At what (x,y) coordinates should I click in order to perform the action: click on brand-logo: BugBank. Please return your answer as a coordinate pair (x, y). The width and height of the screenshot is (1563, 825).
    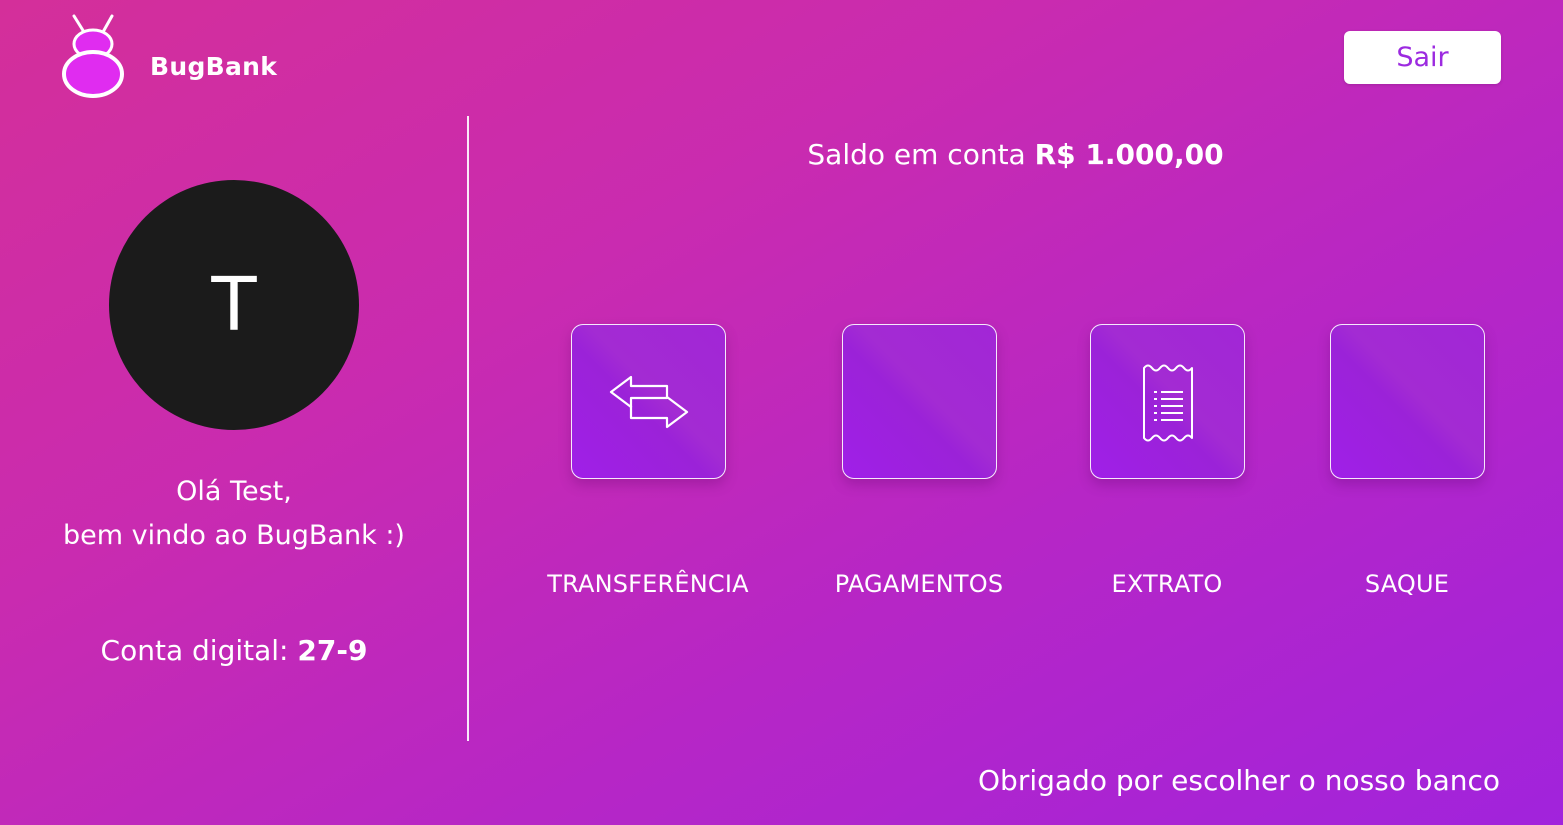
    Looking at the image, I should click on (168, 56).